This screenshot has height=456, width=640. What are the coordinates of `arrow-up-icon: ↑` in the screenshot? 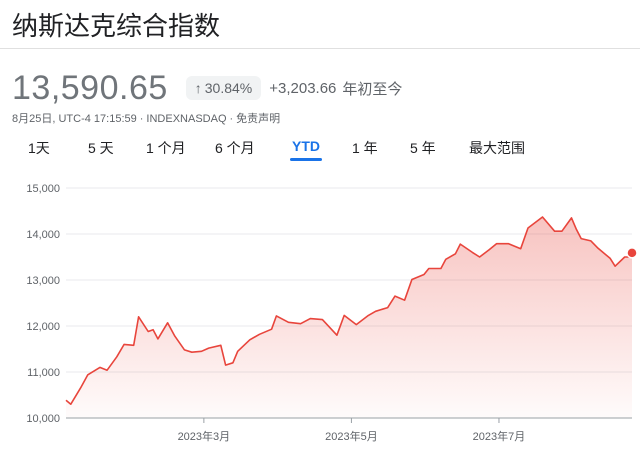 It's located at (198, 88).